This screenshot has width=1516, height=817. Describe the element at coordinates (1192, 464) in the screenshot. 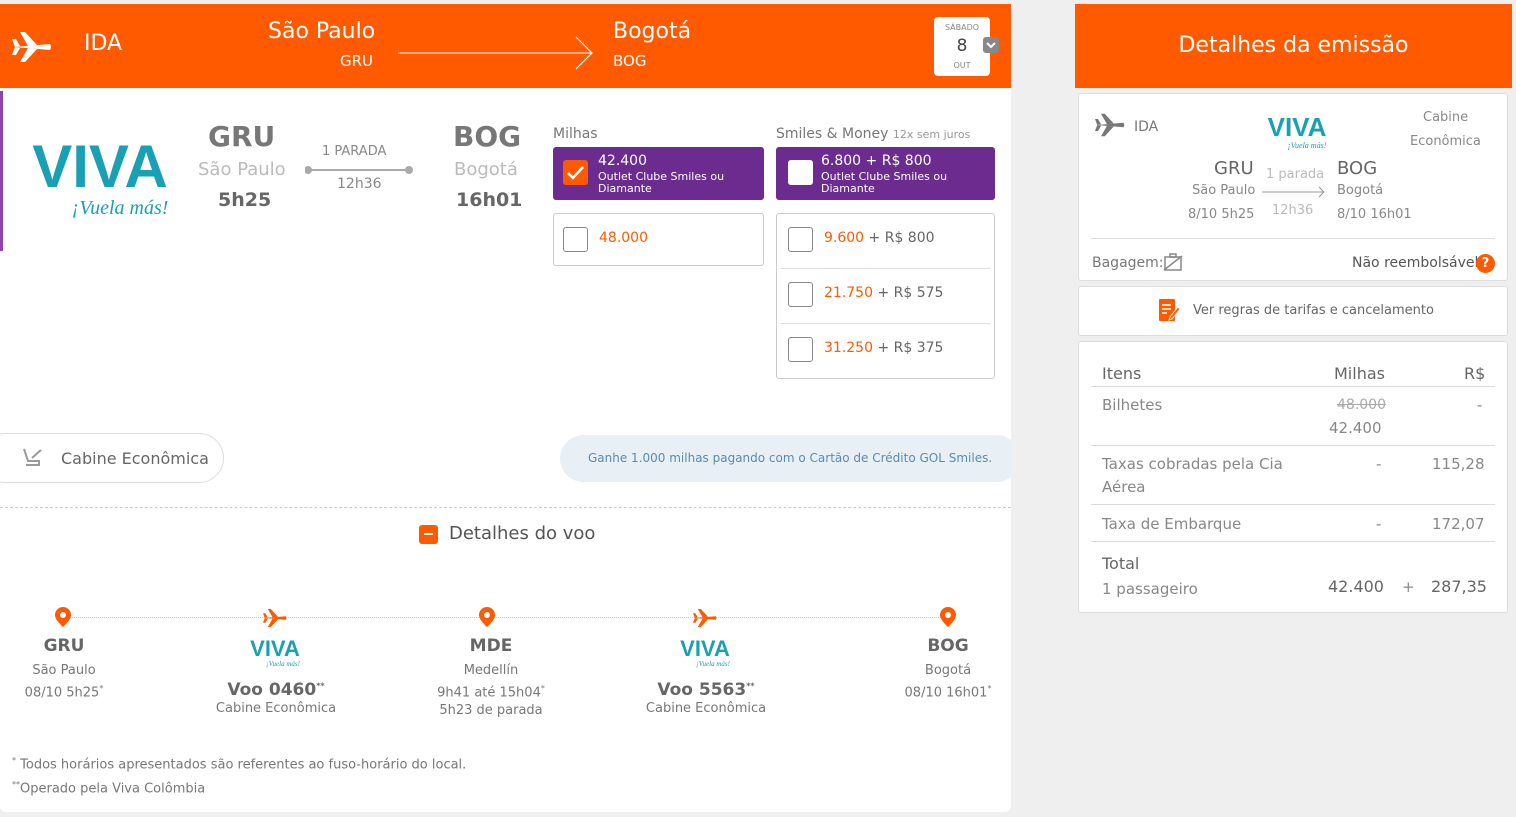

I see `row-item: Taxas cobradas pela Cia` at that location.